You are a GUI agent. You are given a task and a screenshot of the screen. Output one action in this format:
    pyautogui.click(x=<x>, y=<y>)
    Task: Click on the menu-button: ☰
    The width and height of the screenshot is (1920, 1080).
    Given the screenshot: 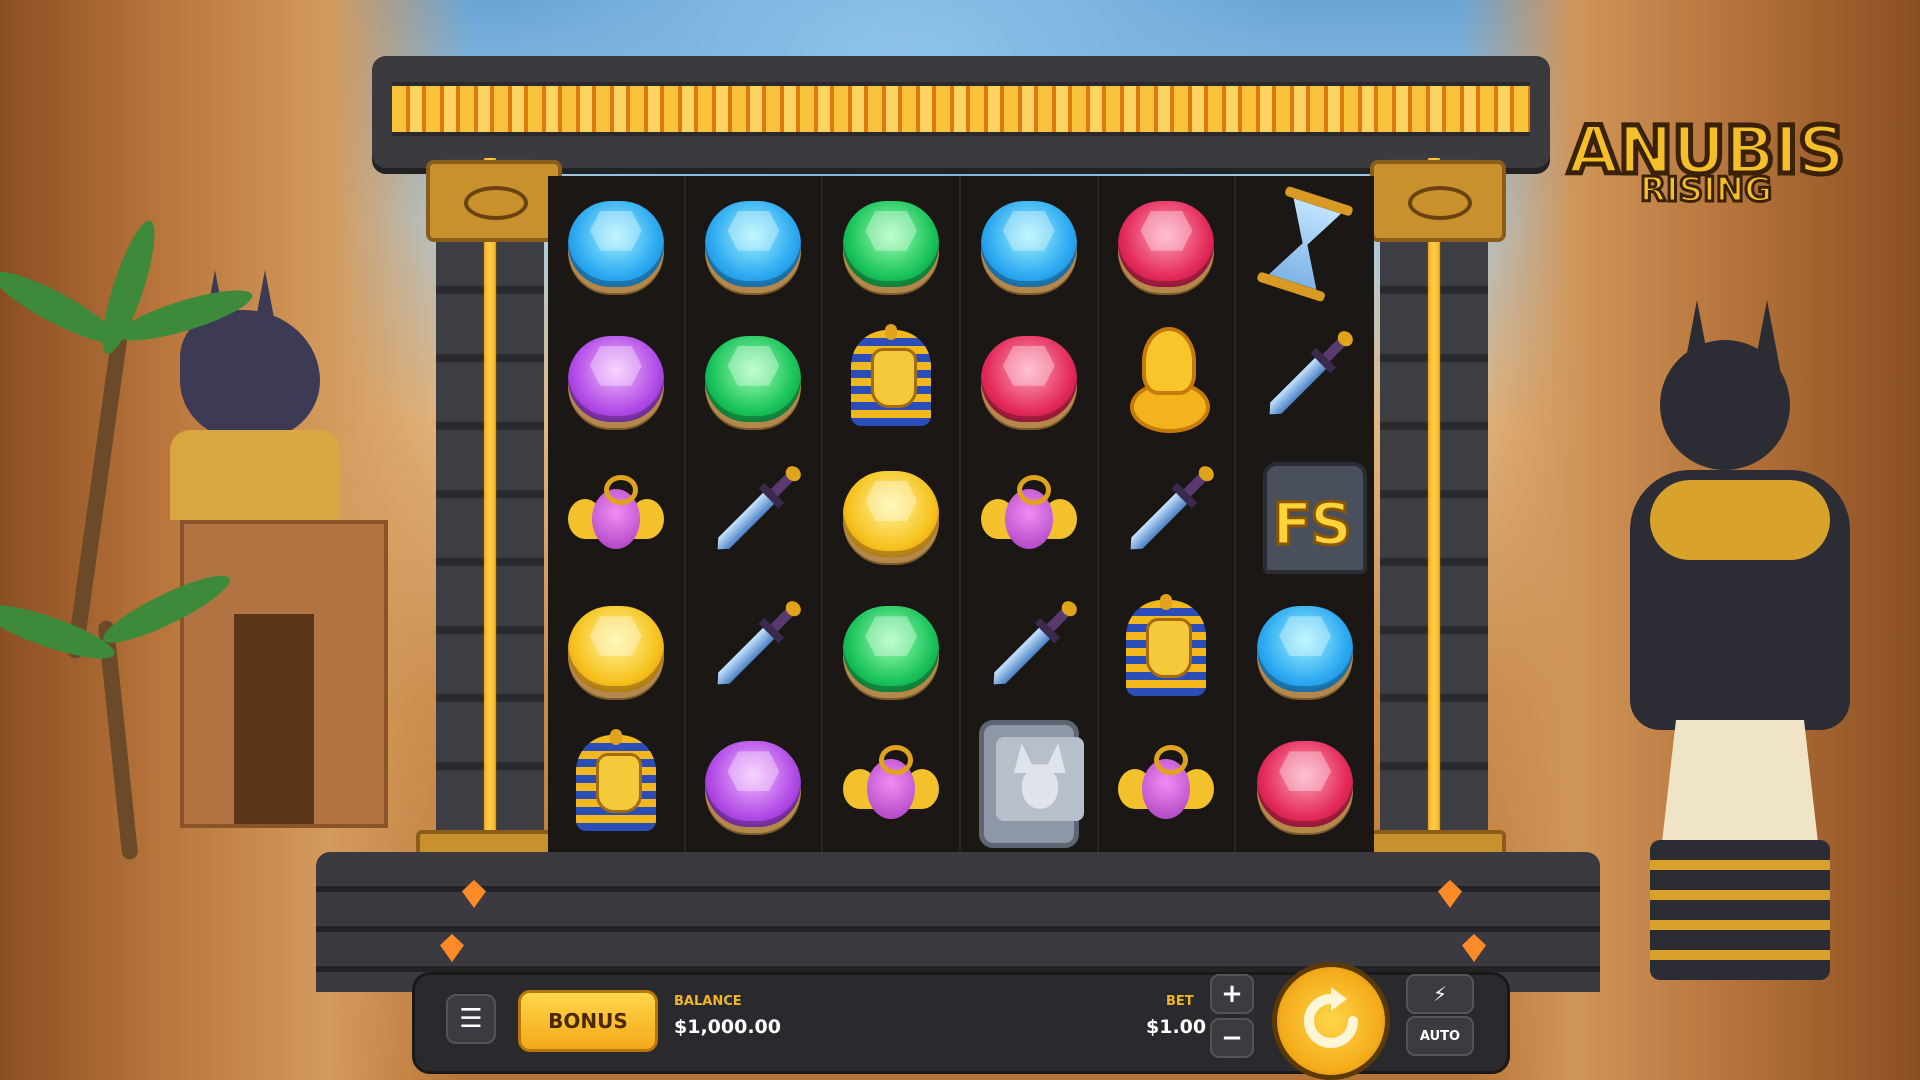 What is the action you would take?
    pyautogui.click(x=471, y=1019)
    